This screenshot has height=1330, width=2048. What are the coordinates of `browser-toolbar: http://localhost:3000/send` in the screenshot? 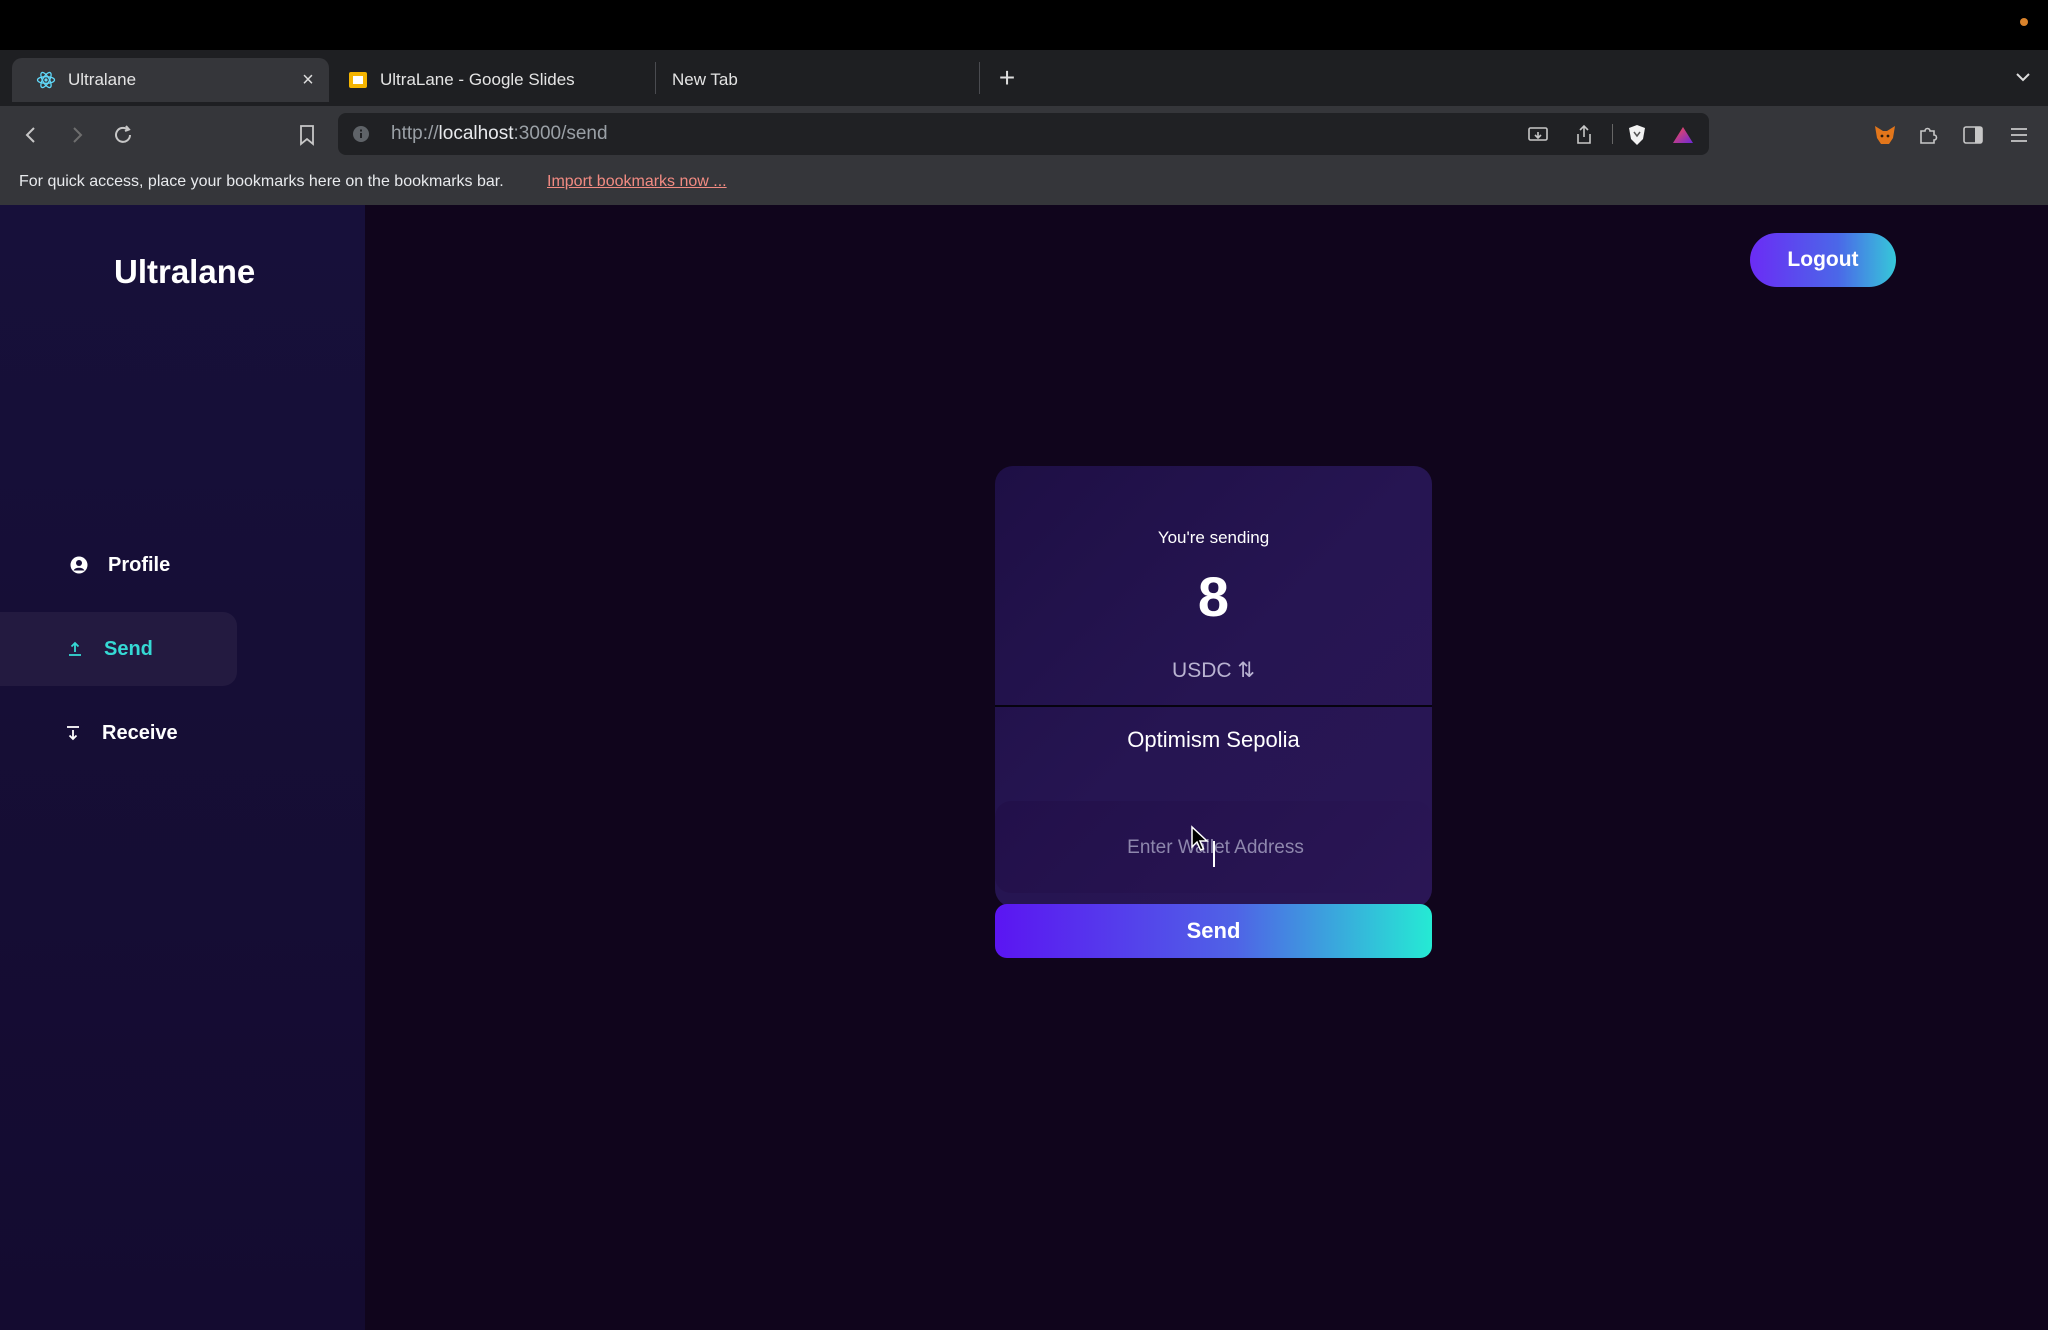 It's located at (1024, 134).